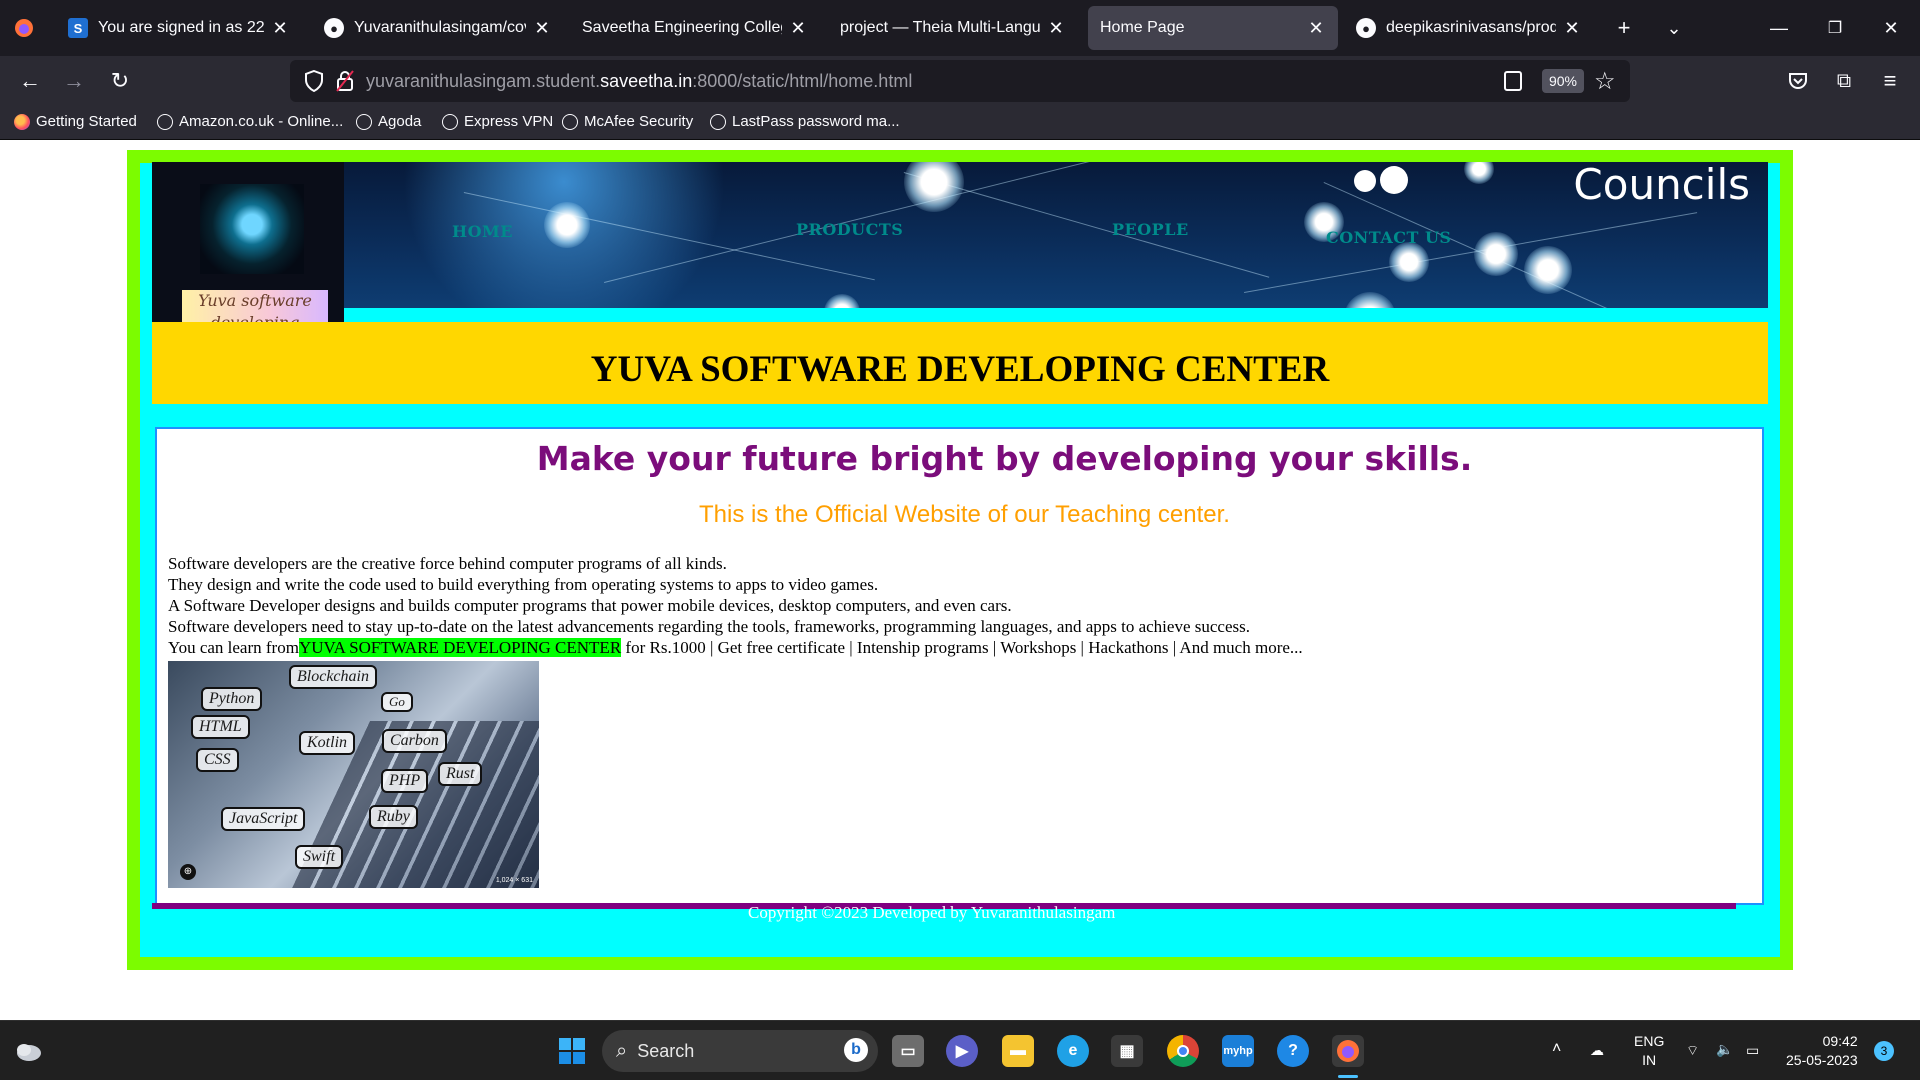  What do you see at coordinates (682, 27) in the screenshot?
I see `tab-label: Saveetha Engineering College` at bounding box center [682, 27].